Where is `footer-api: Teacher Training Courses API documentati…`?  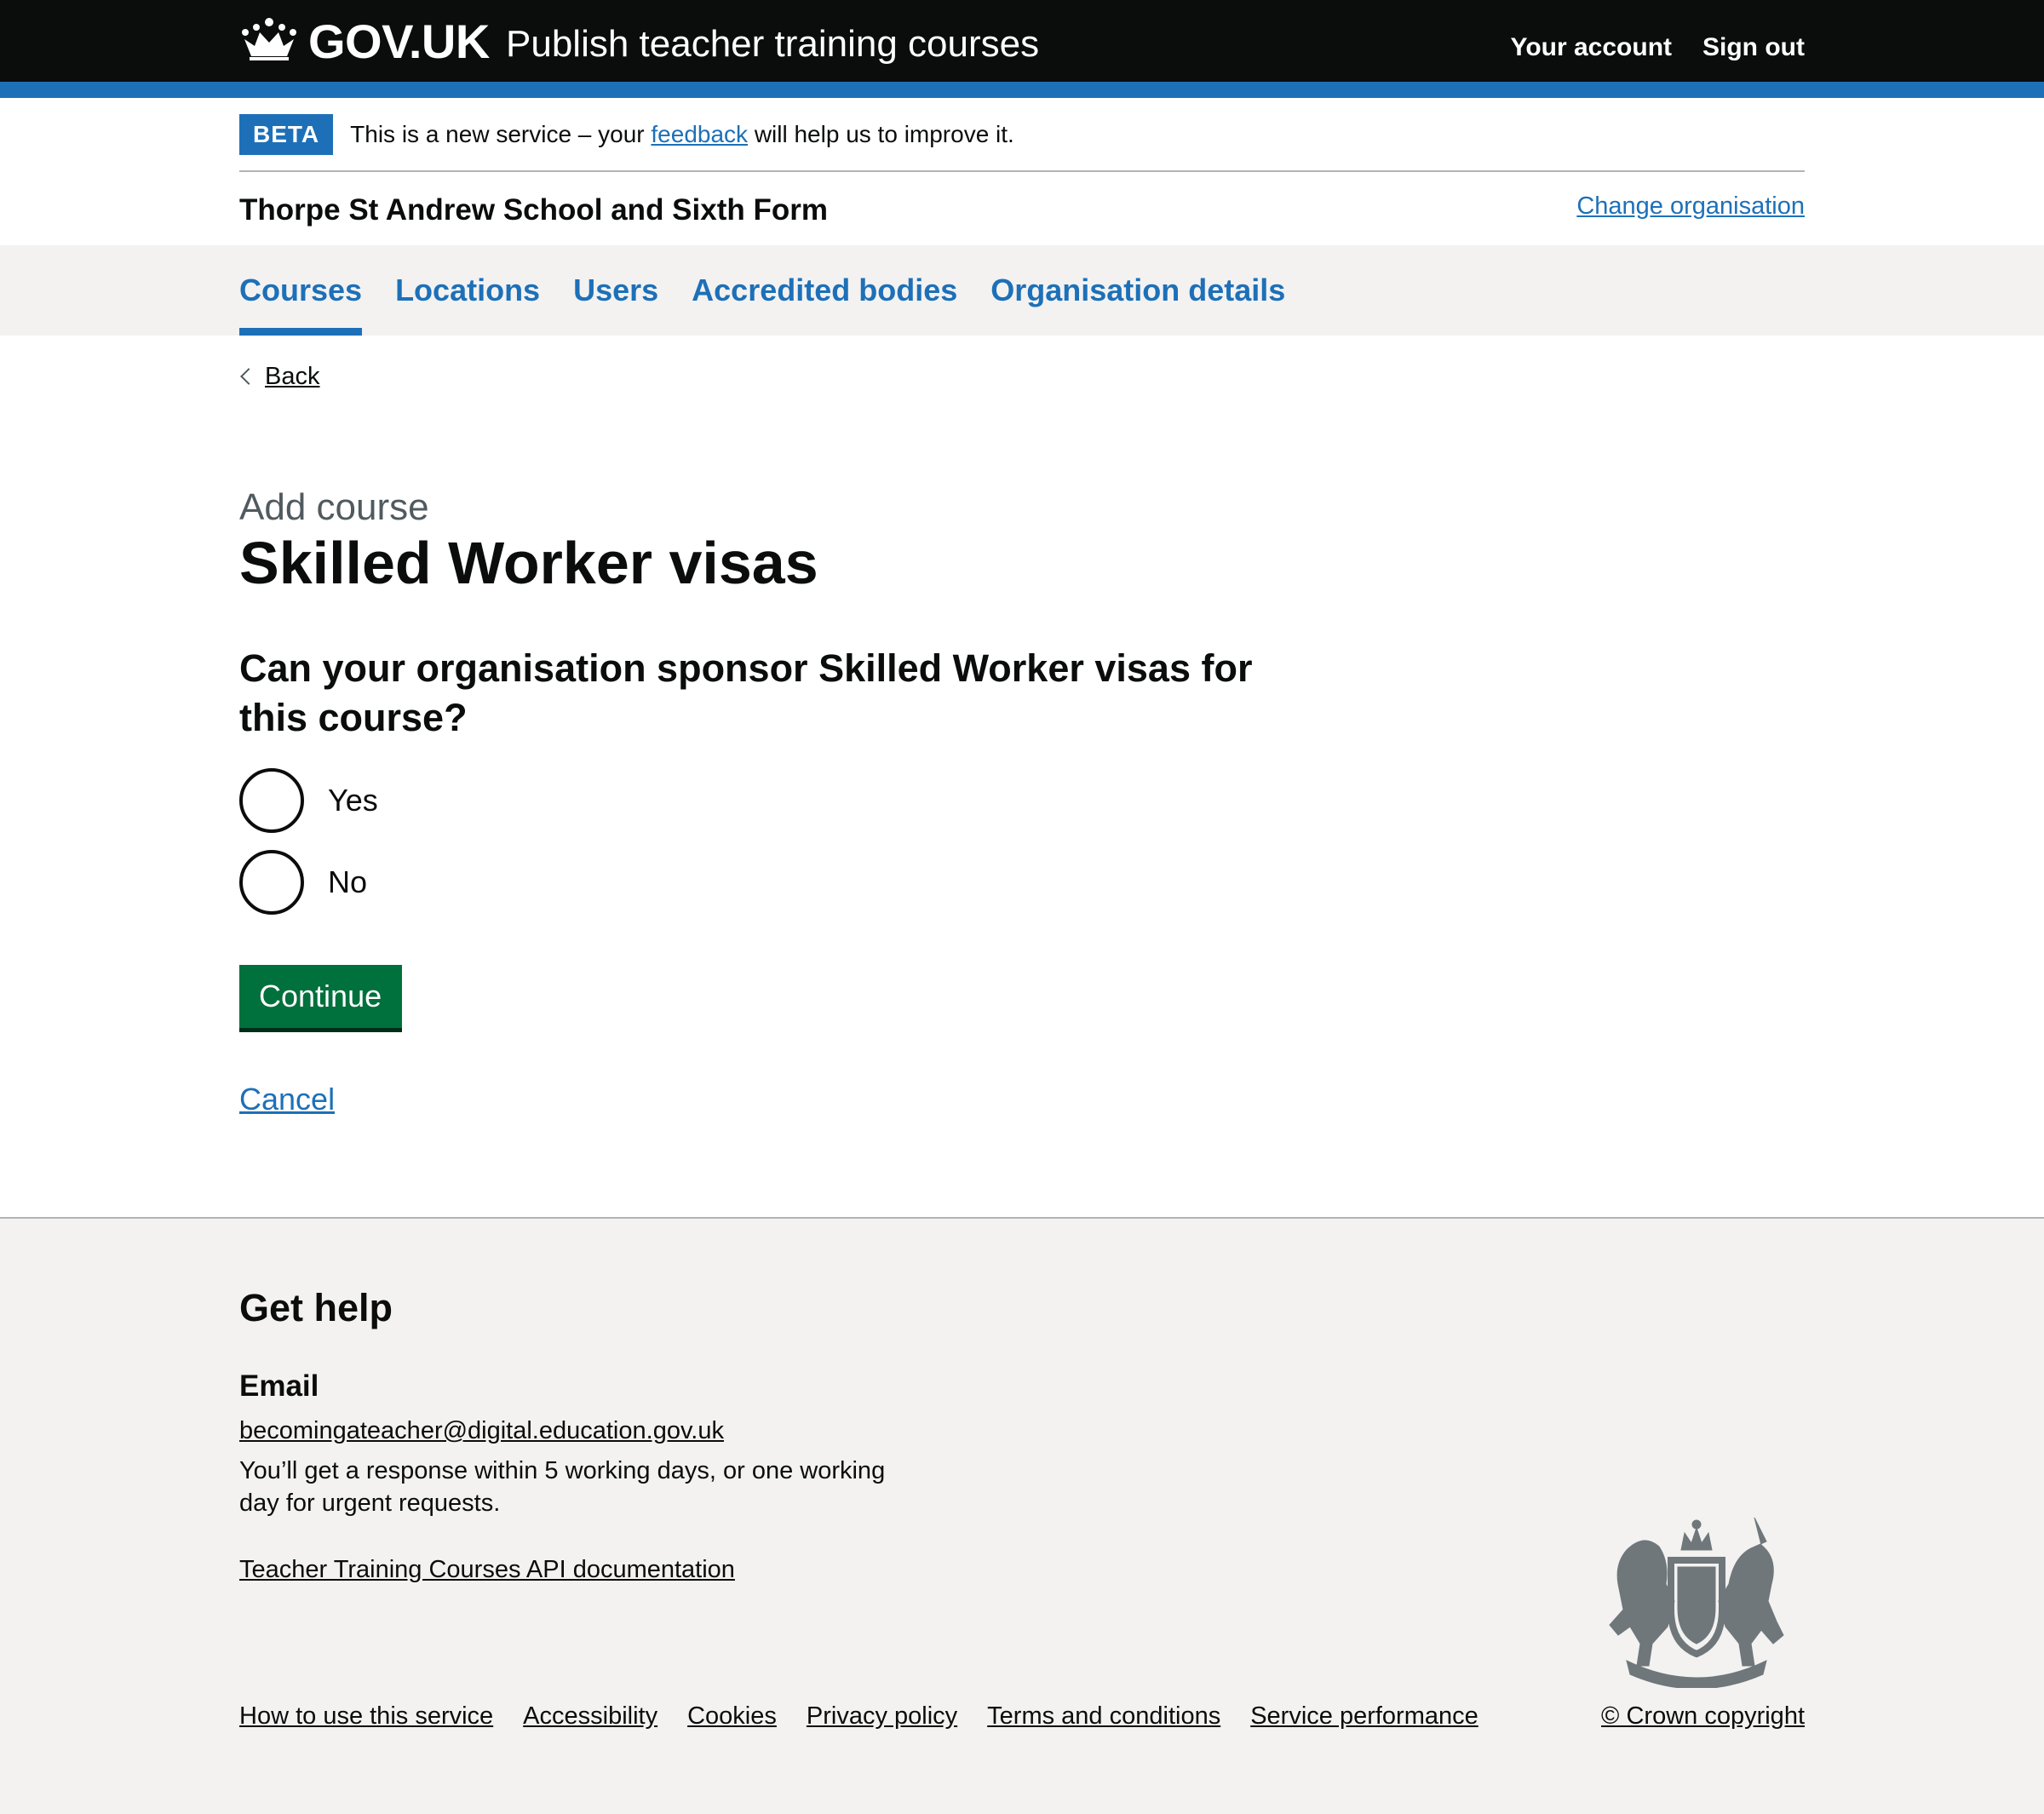 footer-api: Teacher Training Courses API documentati… is located at coordinates (487, 1570).